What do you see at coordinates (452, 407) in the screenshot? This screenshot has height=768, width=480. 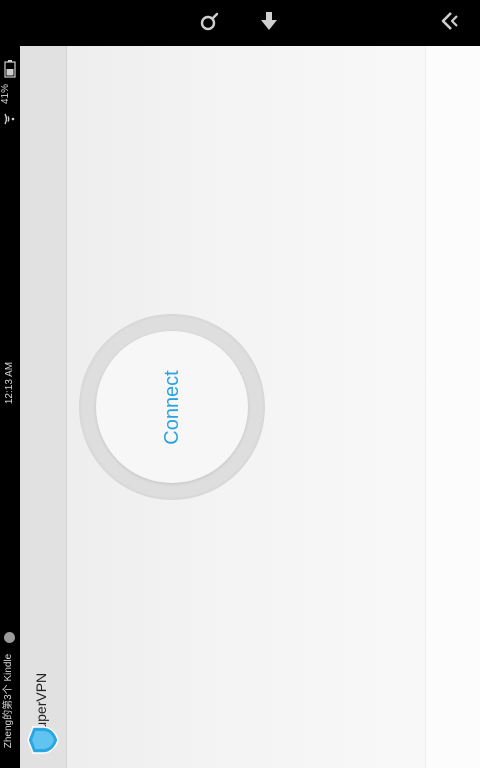 I see `side-panel` at bounding box center [452, 407].